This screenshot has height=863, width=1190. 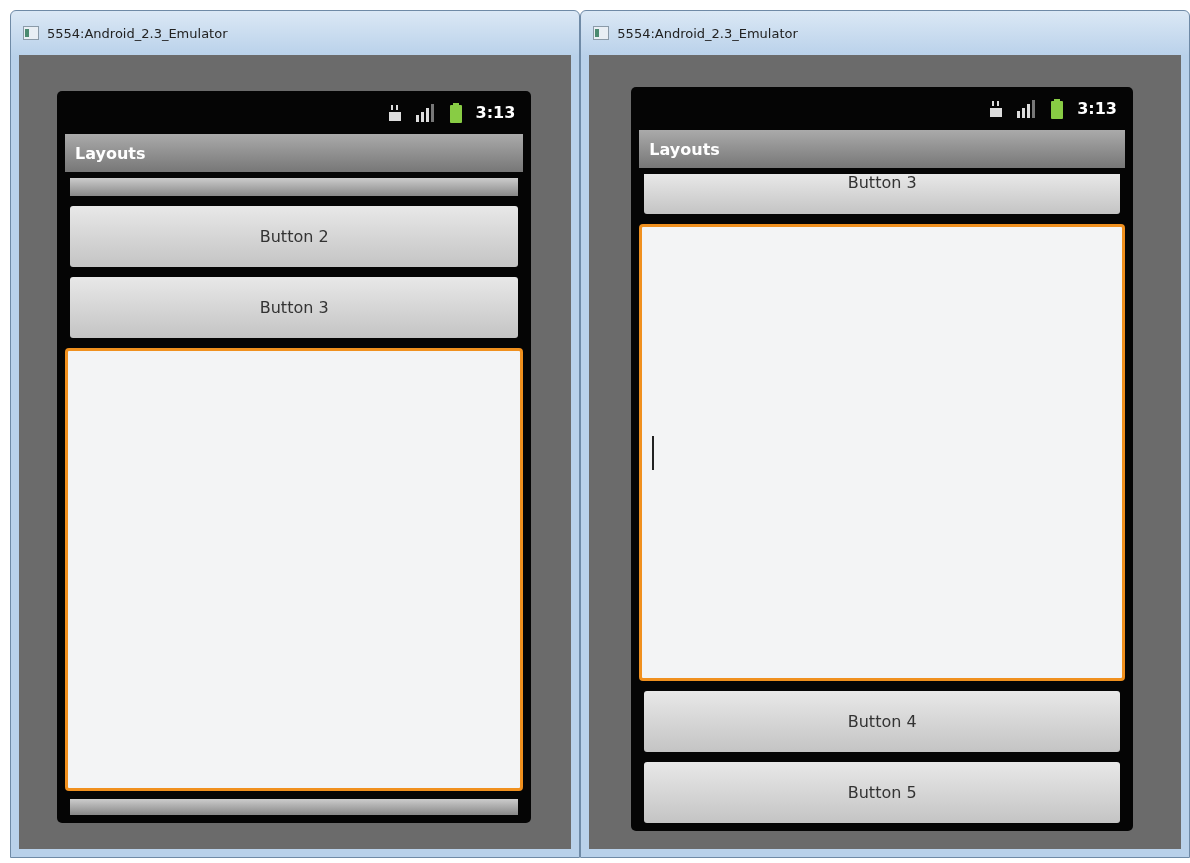 I want to click on button: Button 5, so click(x=882, y=792).